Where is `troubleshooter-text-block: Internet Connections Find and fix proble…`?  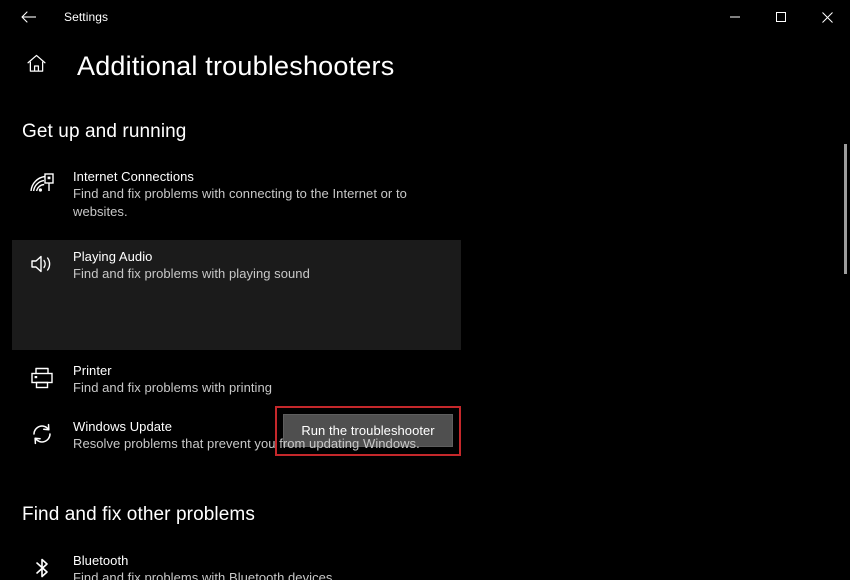
troubleshooter-text-block: Internet Connections Find and fix proble… is located at coordinates (256, 194).